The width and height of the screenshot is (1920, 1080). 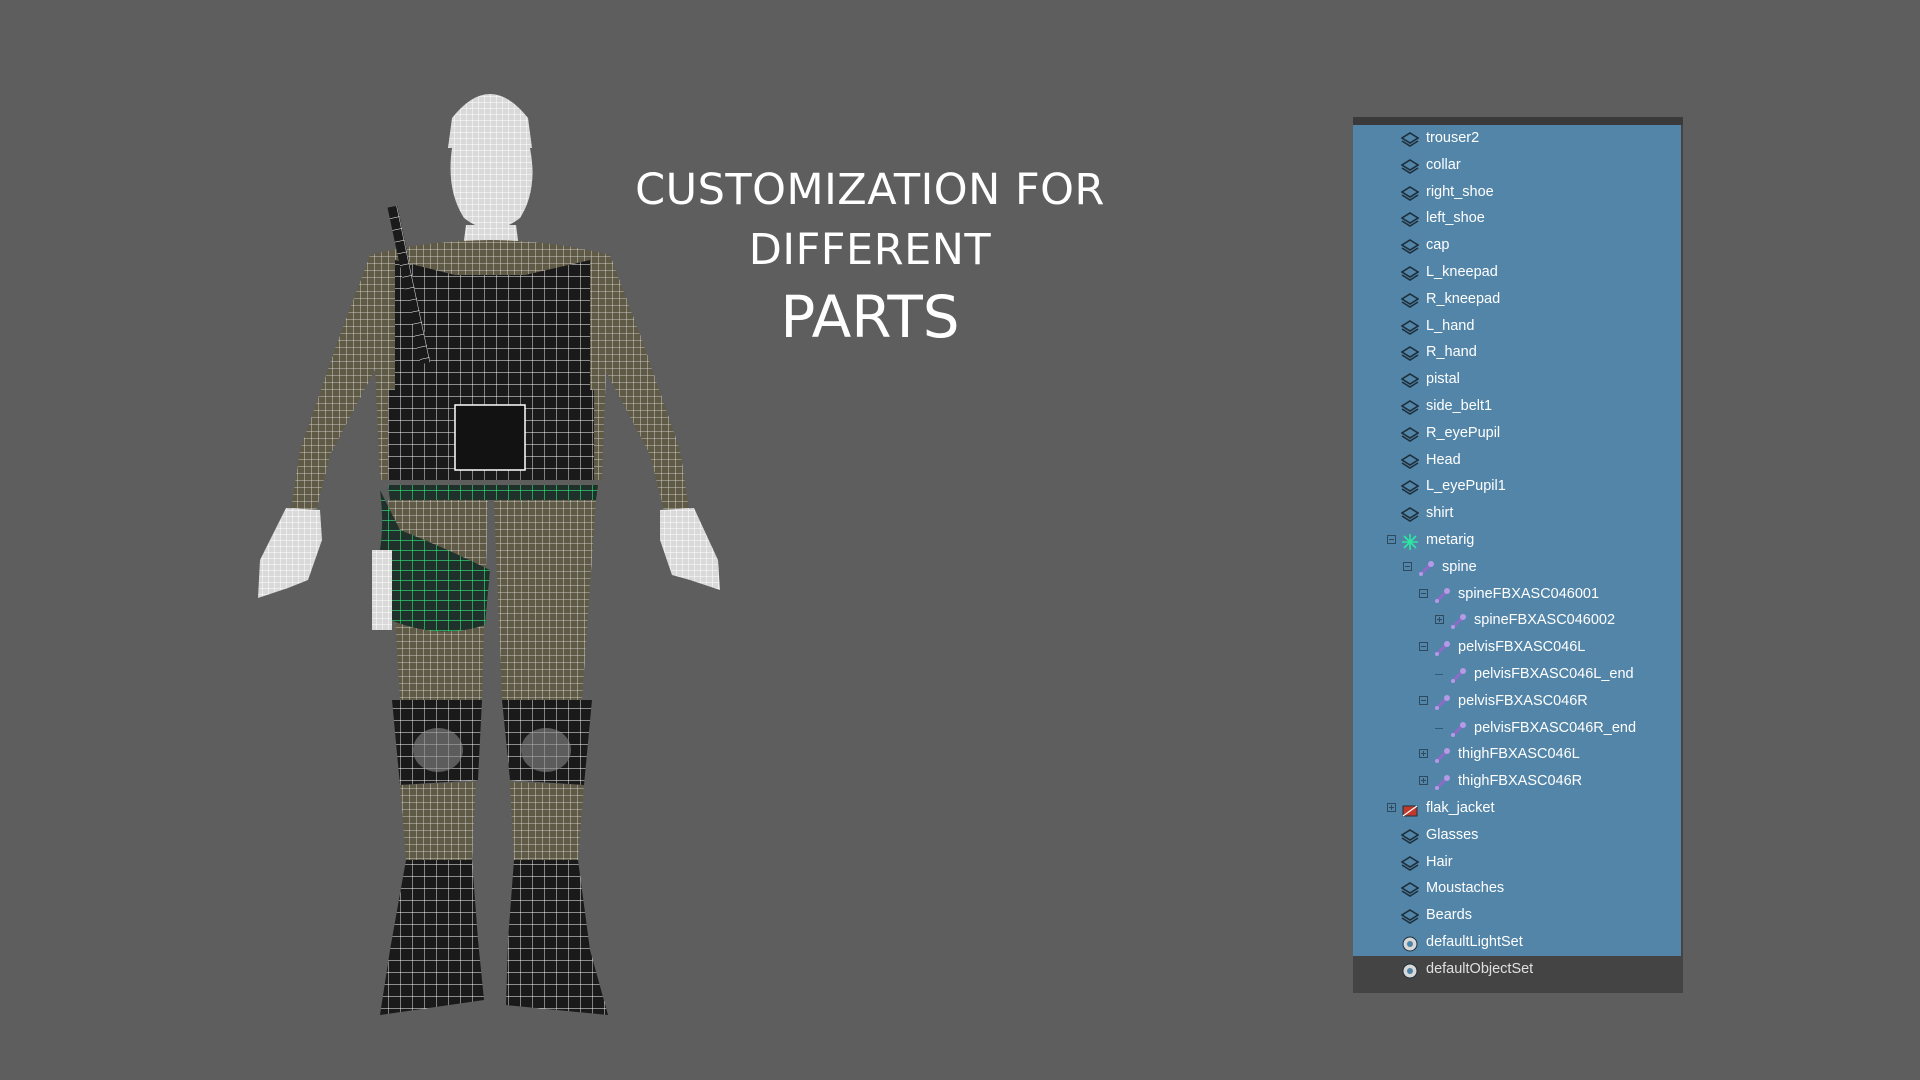 I want to click on outliner-item: trouser2, so click(x=1517, y=138).